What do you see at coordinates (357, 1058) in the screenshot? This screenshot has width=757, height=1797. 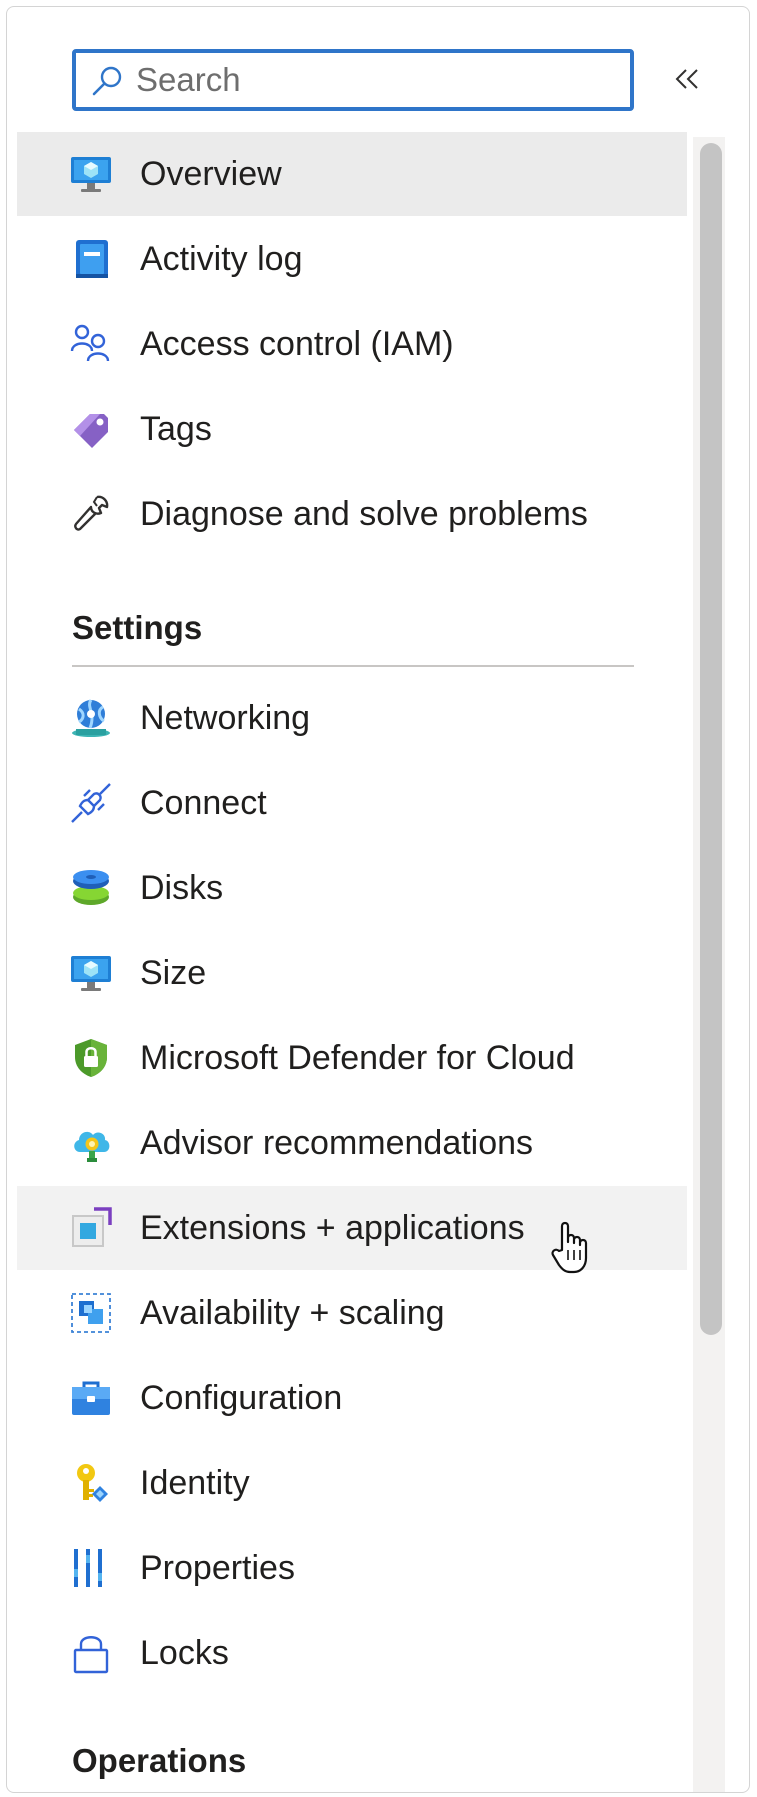 I see `nav-item-label: Microsoft Defender for Cloud` at bounding box center [357, 1058].